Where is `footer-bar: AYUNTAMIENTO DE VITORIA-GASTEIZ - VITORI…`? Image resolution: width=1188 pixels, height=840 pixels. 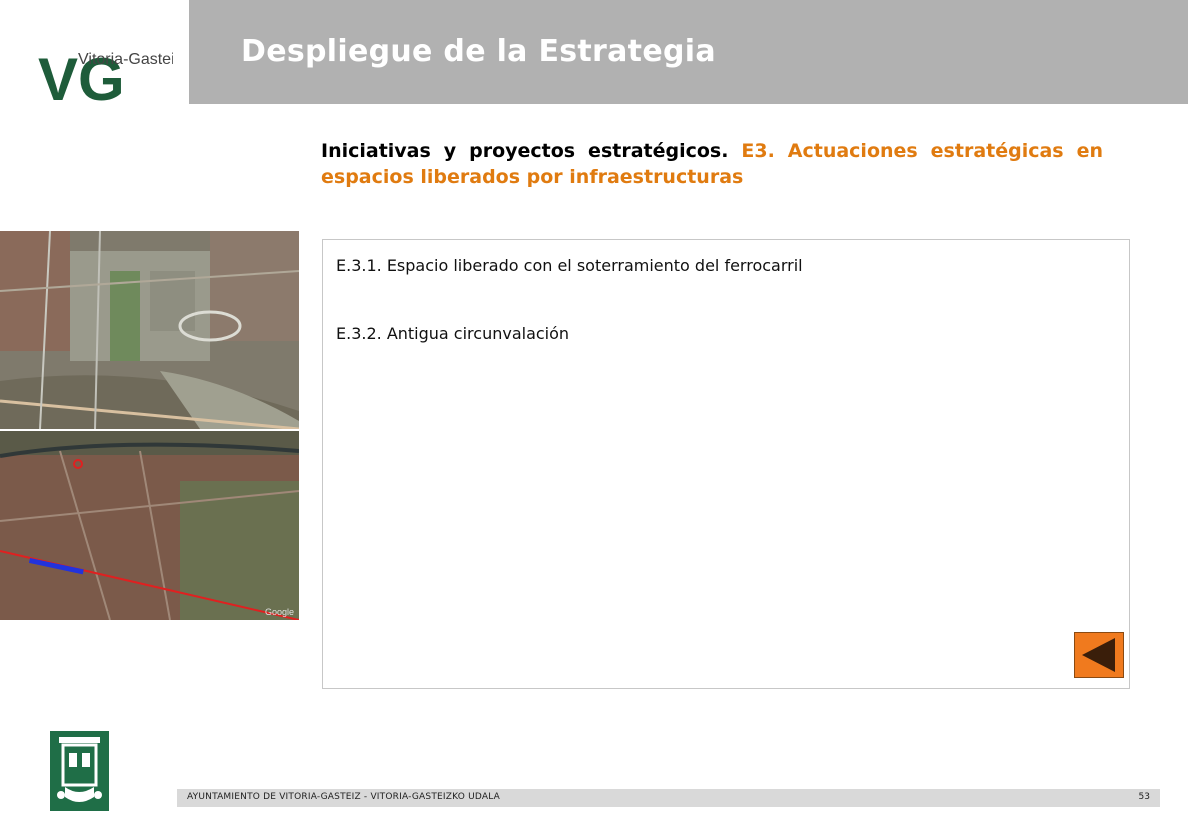
footer-bar: AYUNTAMIENTO DE VITORIA-GASTEIZ - VITORI… is located at coordinates (668, 798).